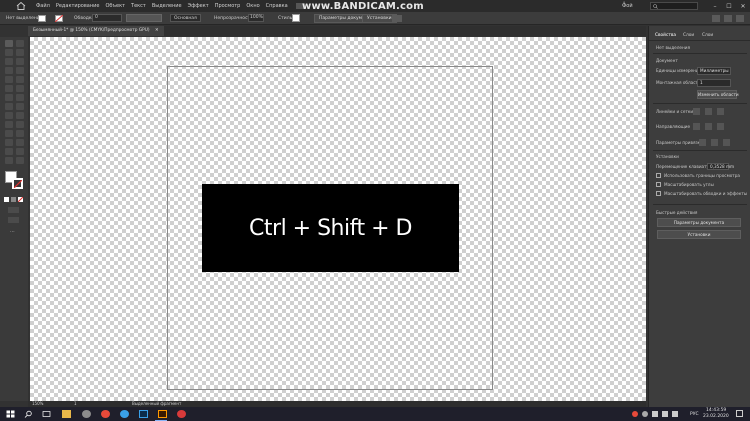 The image size is (750, 421). I want to click on opacity-field: 100%, so click(256, 18).